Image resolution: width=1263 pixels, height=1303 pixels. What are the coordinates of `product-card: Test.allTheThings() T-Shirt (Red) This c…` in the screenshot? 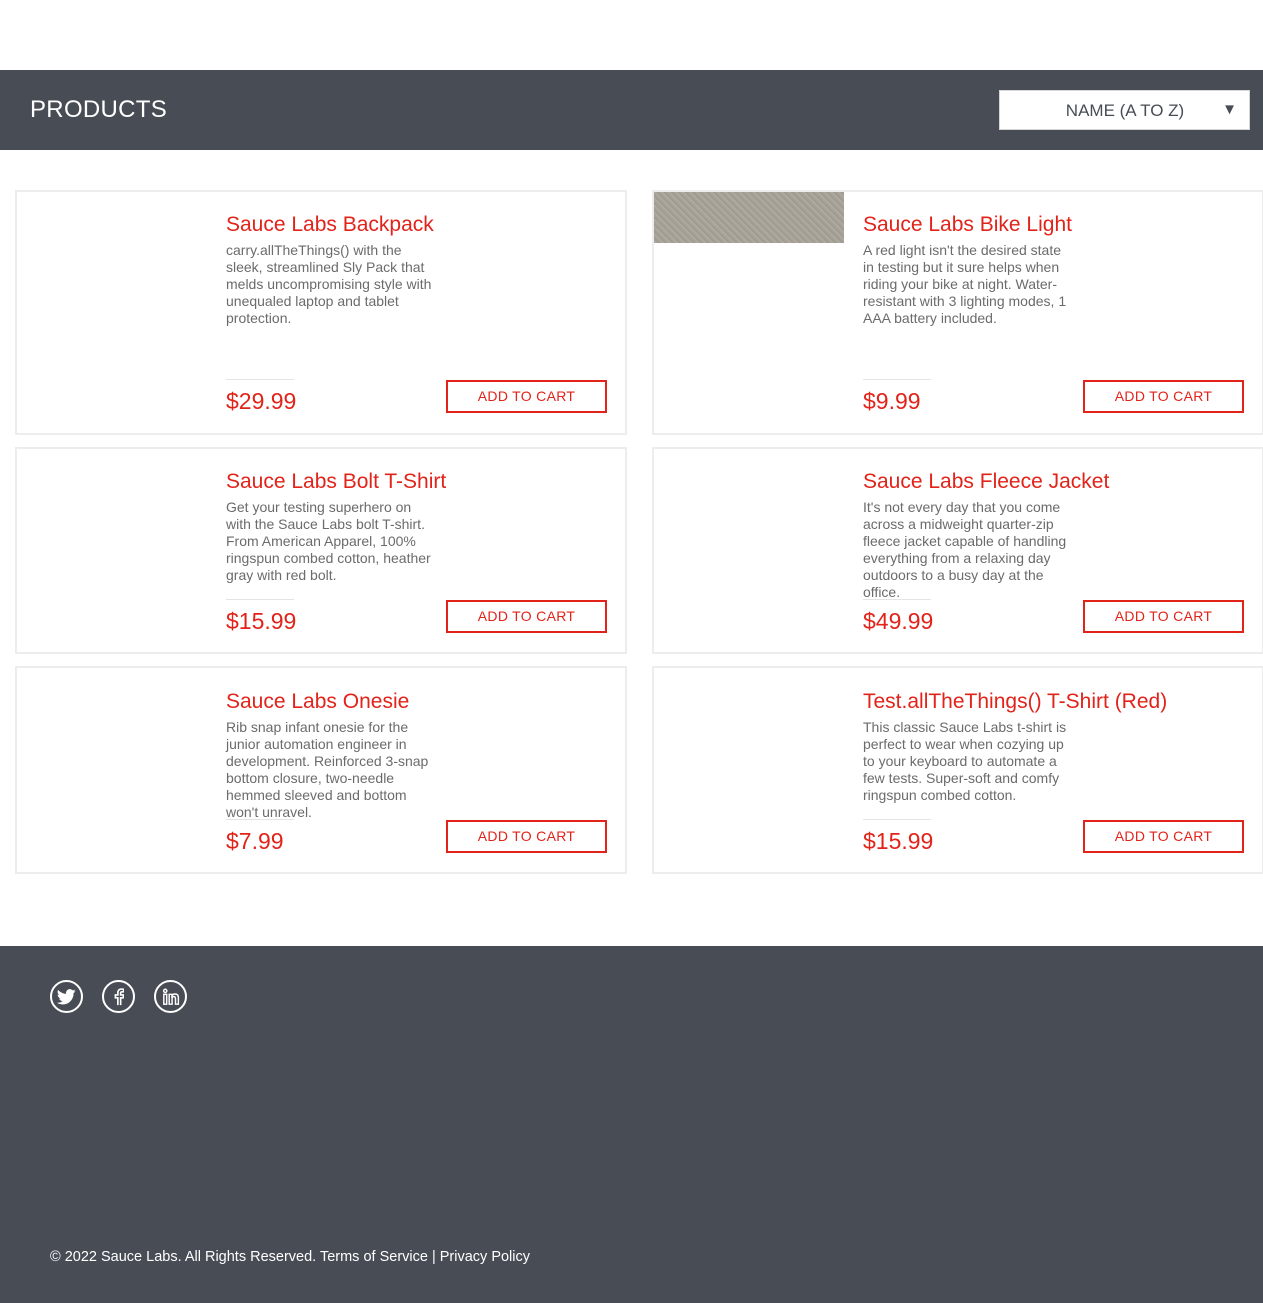 It's located at (957, 770).